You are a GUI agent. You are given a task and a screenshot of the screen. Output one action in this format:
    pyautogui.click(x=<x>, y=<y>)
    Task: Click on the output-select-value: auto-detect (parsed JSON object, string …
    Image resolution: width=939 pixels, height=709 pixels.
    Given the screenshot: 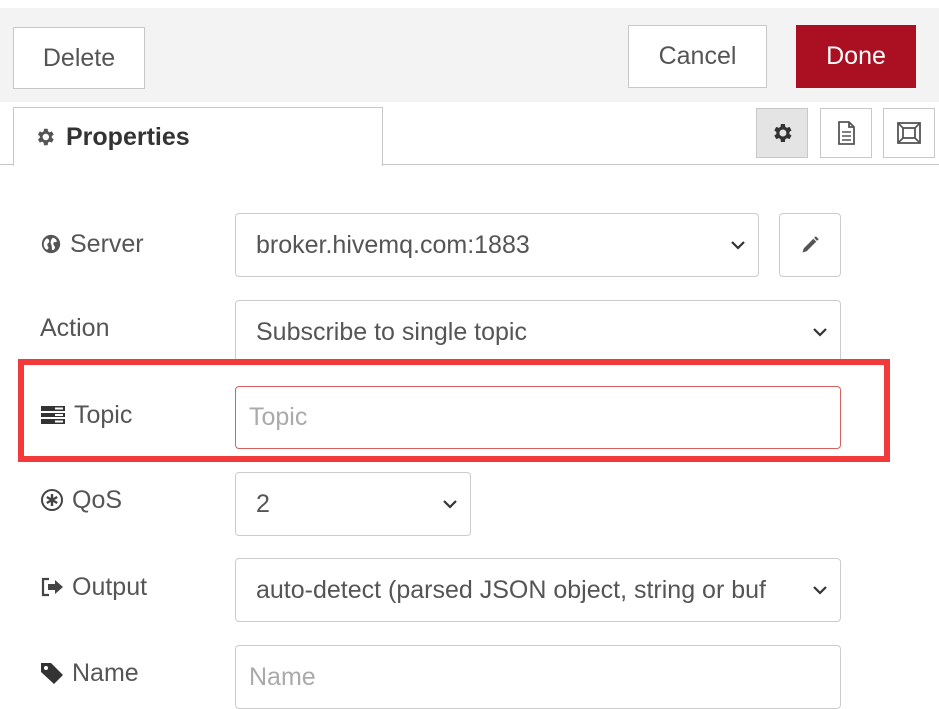 What is the action you would take?
    pyautogui.click(x=511, y=589)
    